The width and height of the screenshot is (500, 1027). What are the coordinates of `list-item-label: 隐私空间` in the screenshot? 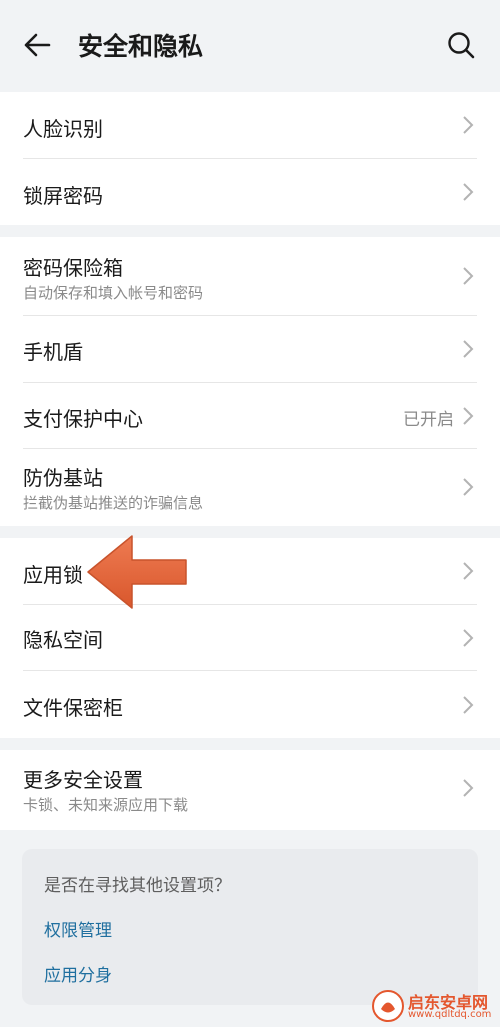 It's located at (63, 640).